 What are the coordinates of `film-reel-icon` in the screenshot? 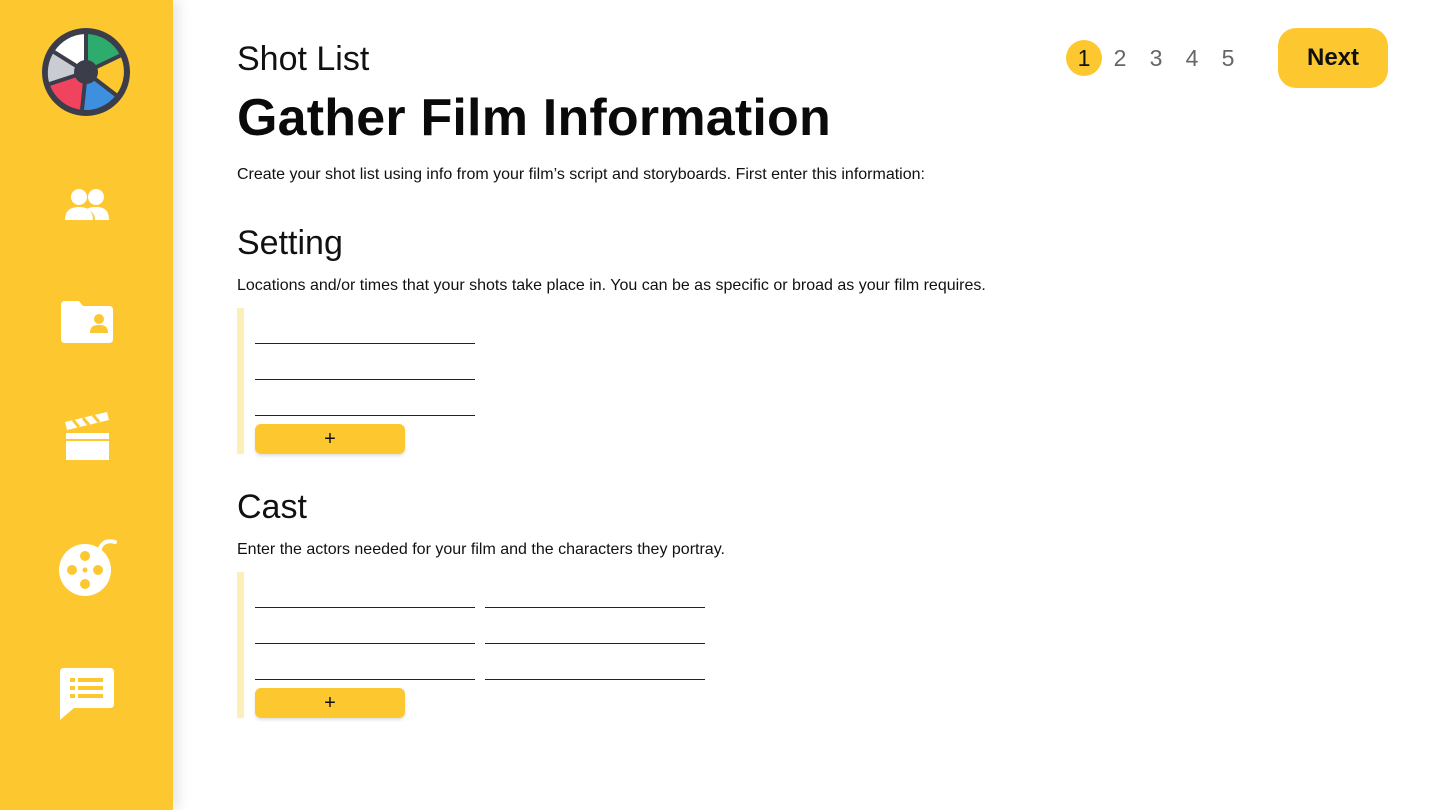 It's located at (87, 567).